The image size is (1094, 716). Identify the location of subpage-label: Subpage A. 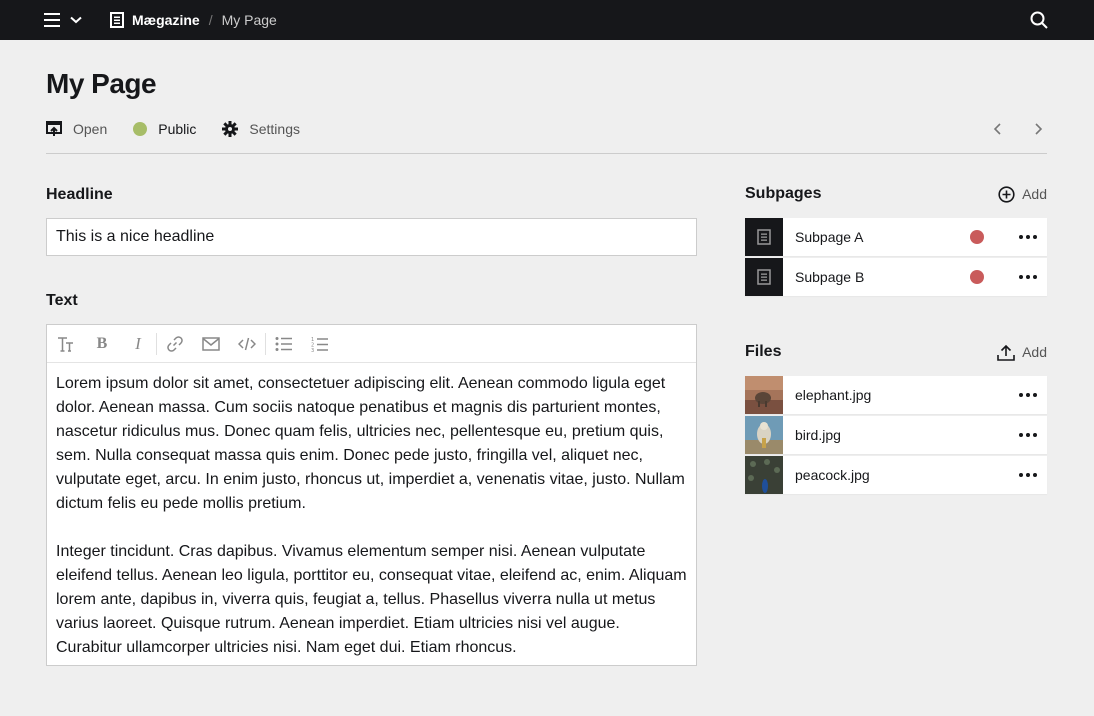
(882, 237).